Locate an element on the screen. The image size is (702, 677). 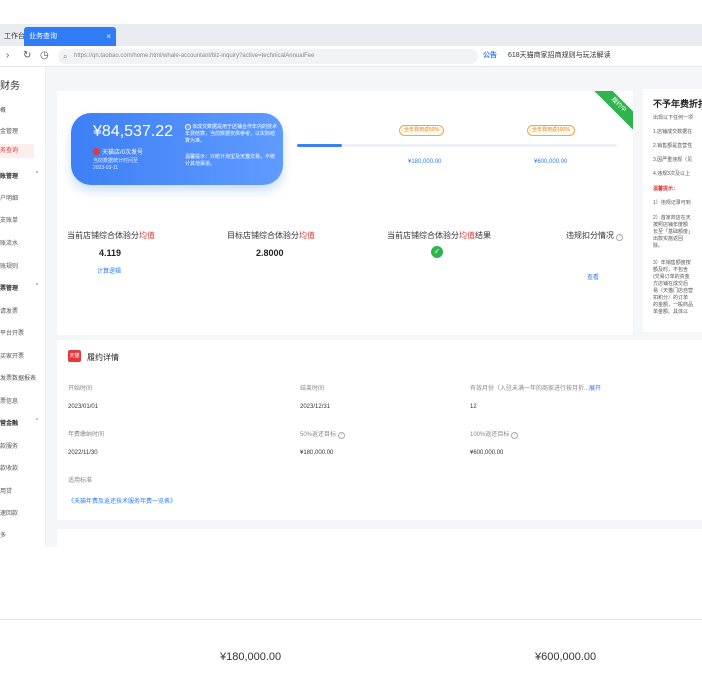
sidebar-item-account-details: 户明细 is located at coordinates (9, 197).